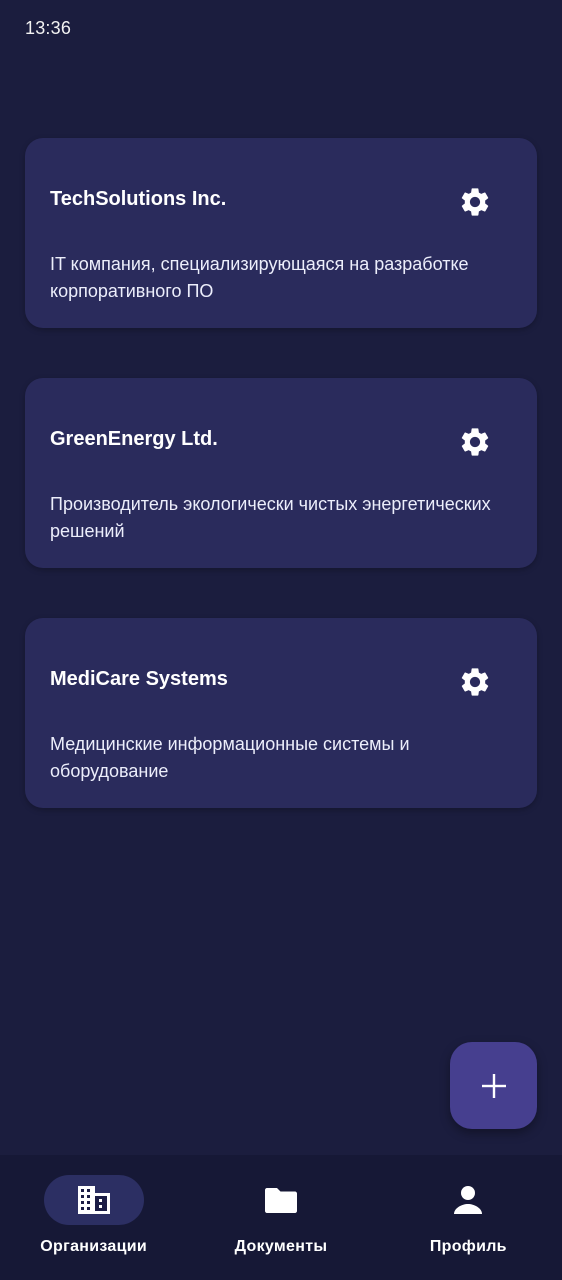 Image resolution: width=562 pixels, height=1280 pixels. What do you see at coordinates (134, 439) in the screenshot?
I see `organization-name: GreenEnergy Ltd.` at bounding box center [134, 439].